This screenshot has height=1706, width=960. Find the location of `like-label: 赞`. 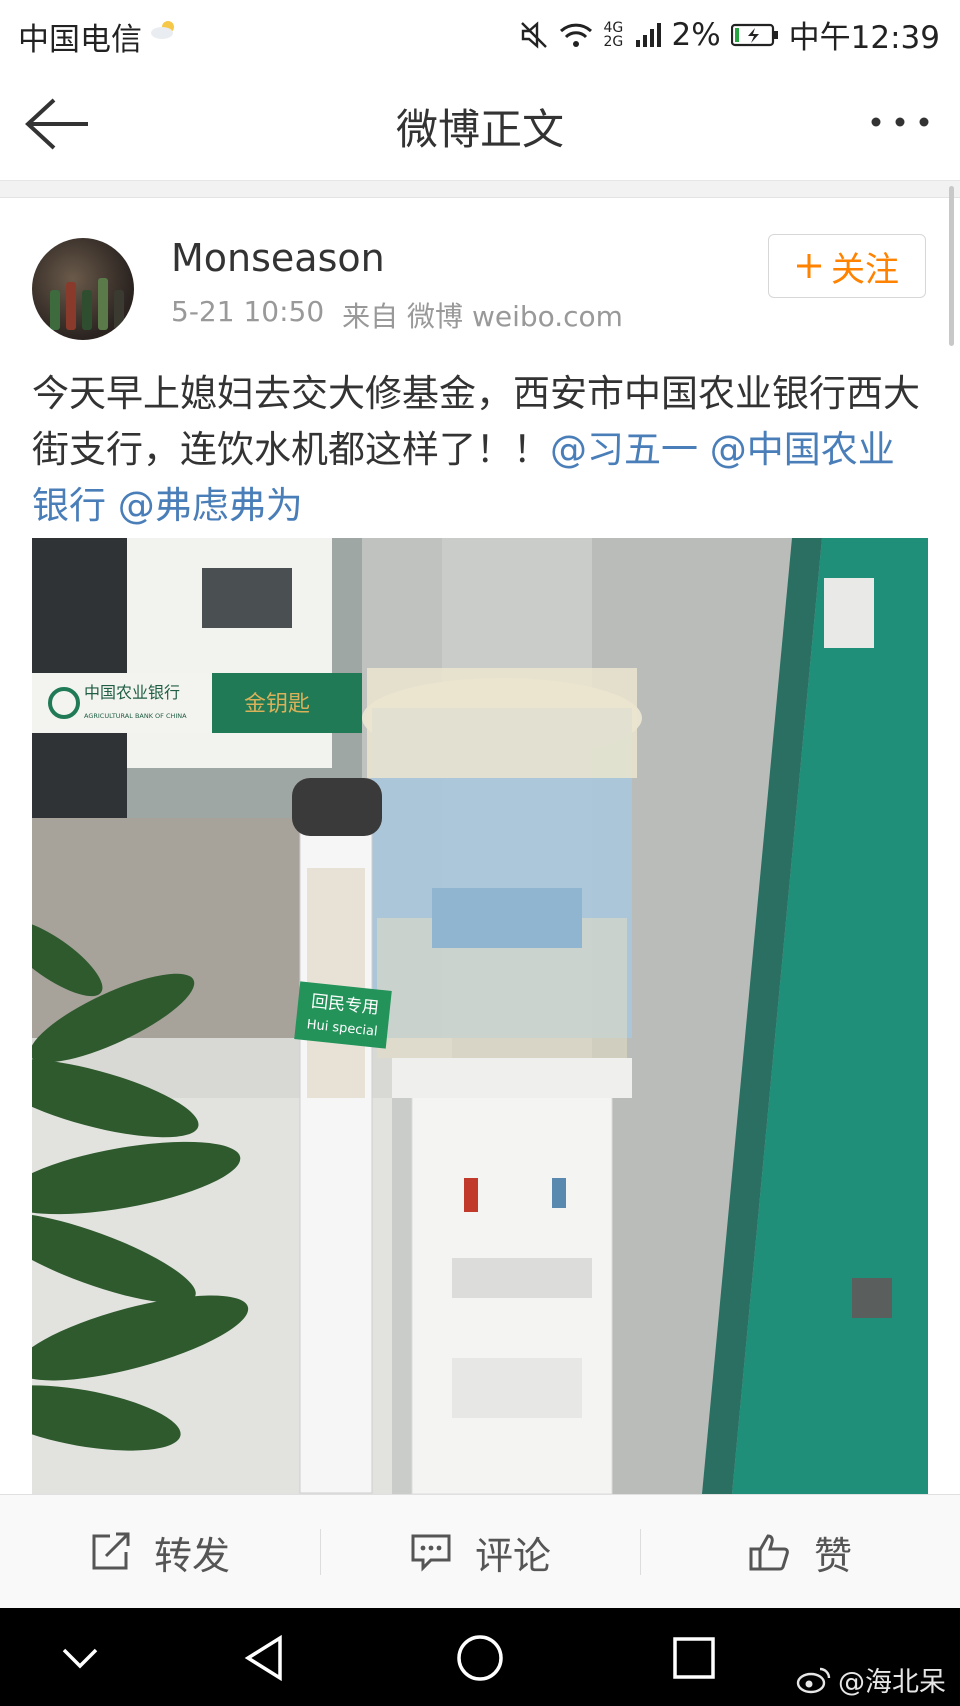

like-label: 赞 is located at coordinates (832, 1555).